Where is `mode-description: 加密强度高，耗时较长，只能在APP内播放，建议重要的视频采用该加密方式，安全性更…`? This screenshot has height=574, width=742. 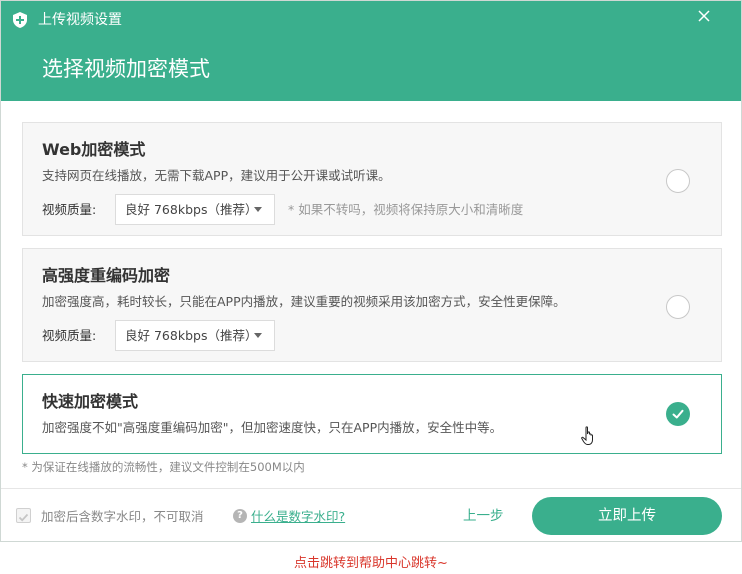
mode-description: 加密强度高，耗时较长，只能在APP内播放，建议重要的视频采用该加密方式，安全性更… is located at coordinates (304, 301).